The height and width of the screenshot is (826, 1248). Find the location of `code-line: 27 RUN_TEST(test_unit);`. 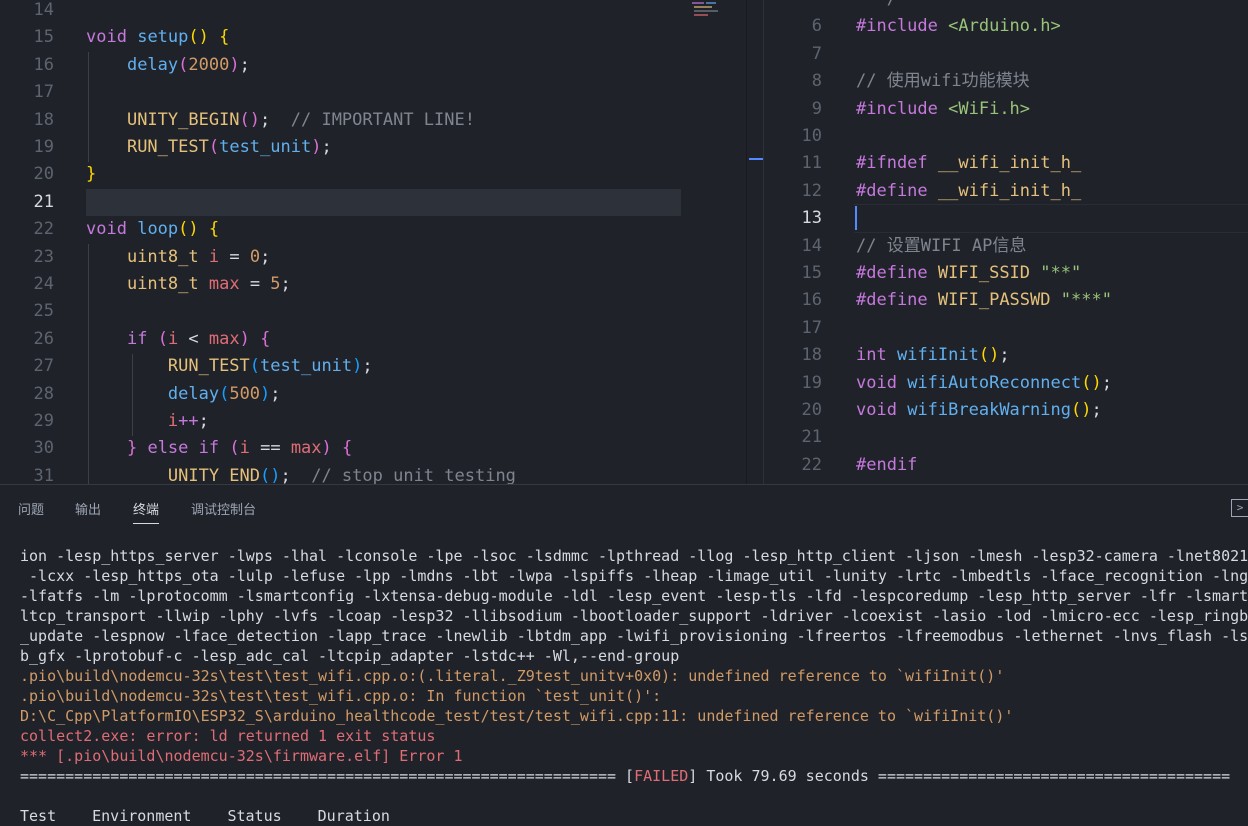

code-line: 27 RUN_TEST(test_unit); is located at coordinates (373, 366).